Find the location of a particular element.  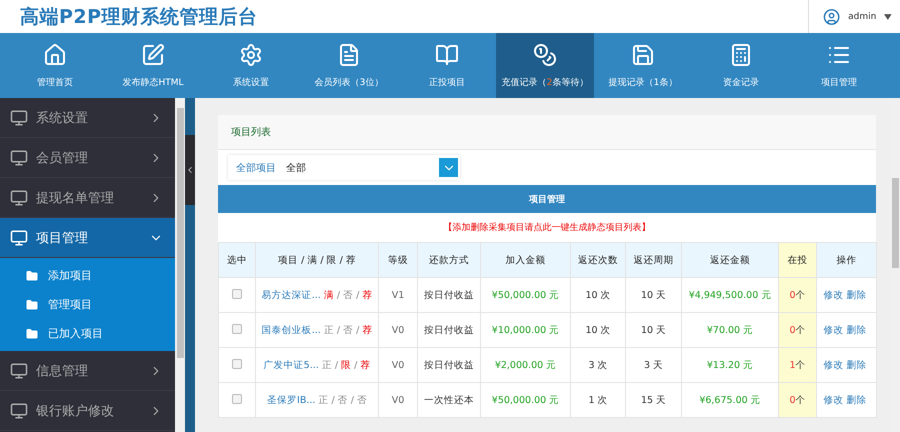

panel-title: 项目列表 is located at coordinates (251, 132).